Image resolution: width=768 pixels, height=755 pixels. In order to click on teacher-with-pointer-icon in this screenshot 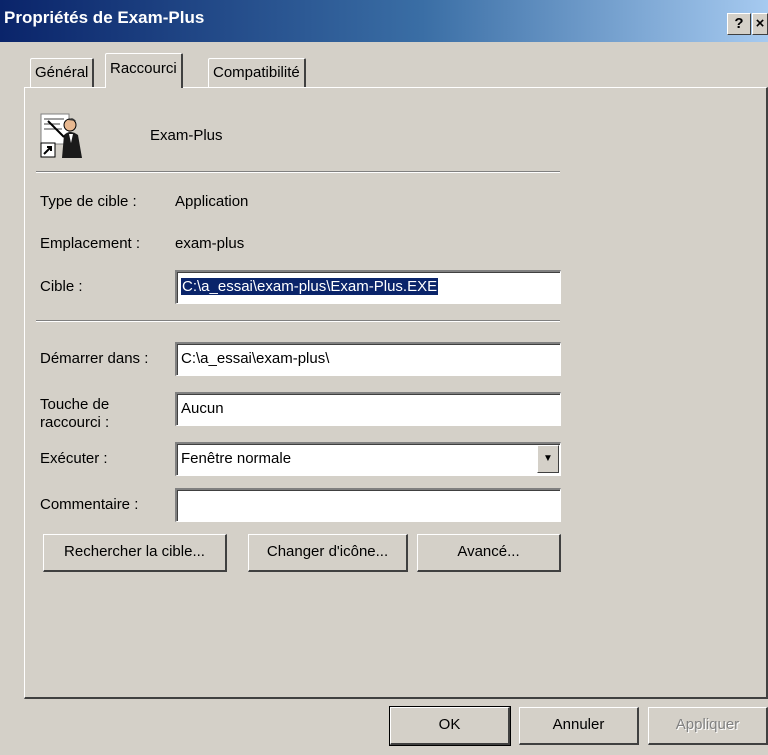, I will do `click(61, 135)`.